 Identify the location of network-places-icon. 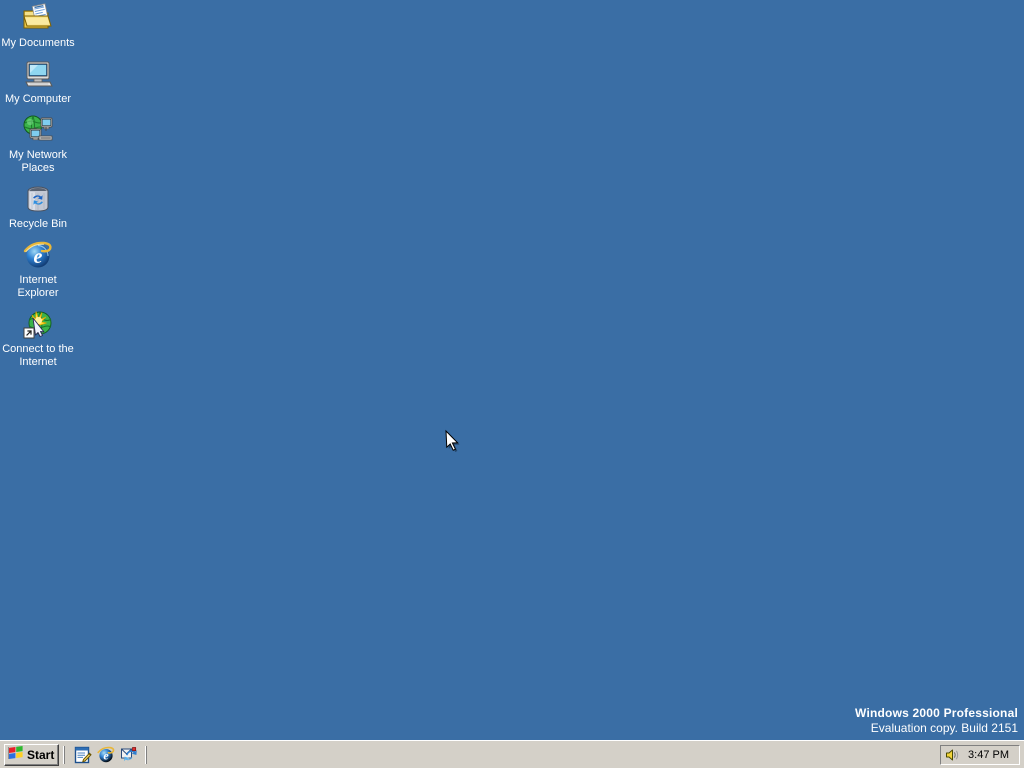
(38, 130).